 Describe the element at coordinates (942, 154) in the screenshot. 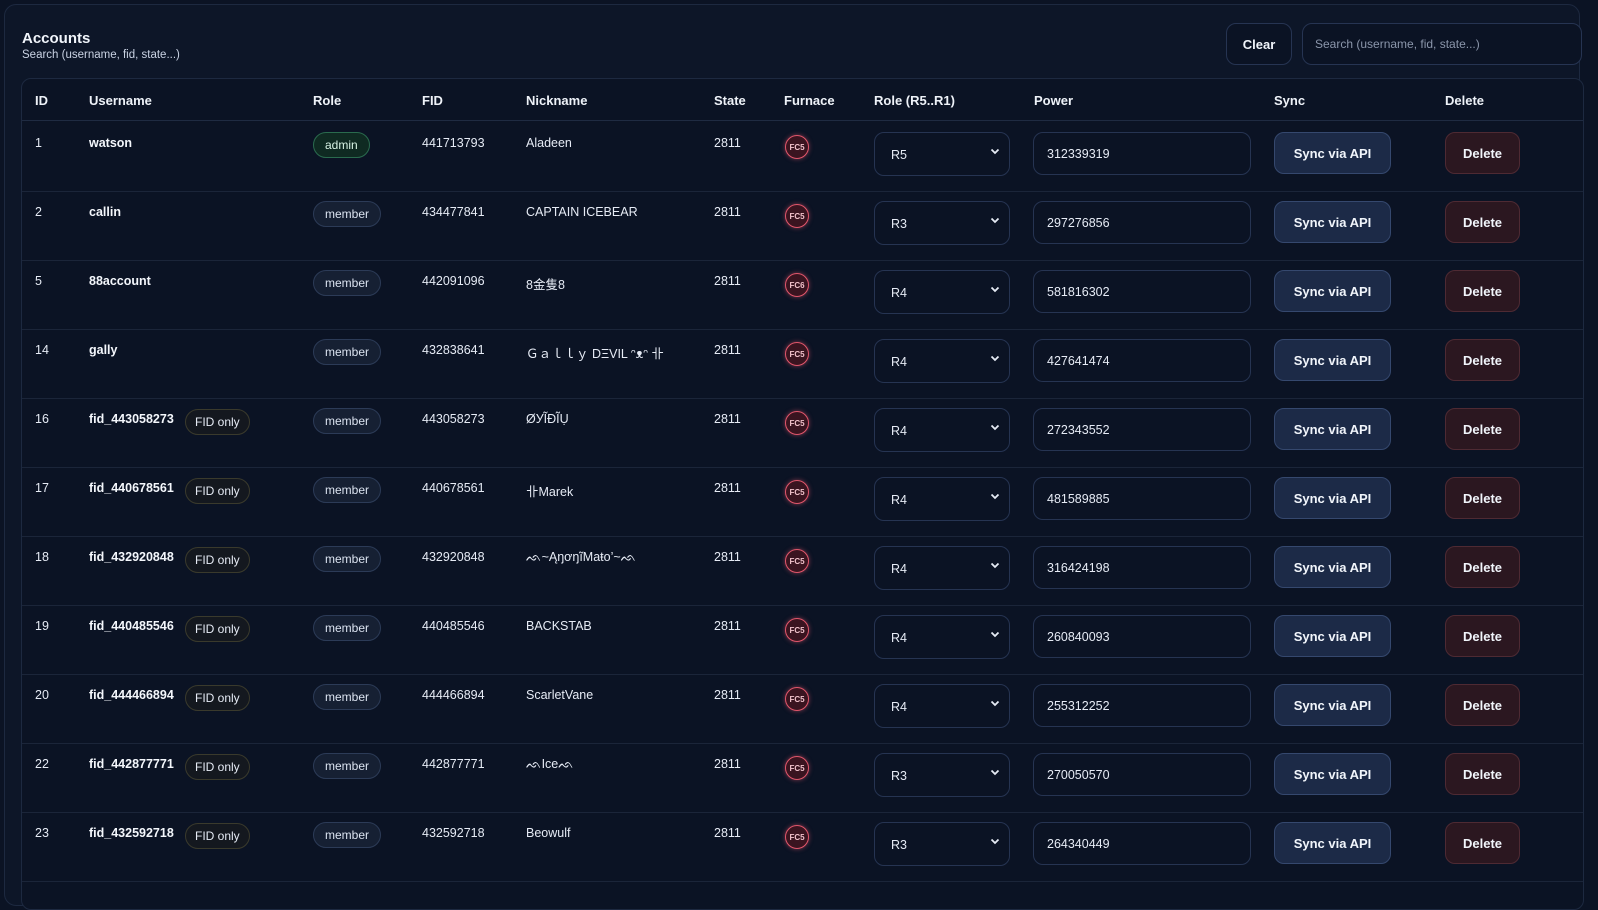

I see `role-rank-select: R5` at that location.